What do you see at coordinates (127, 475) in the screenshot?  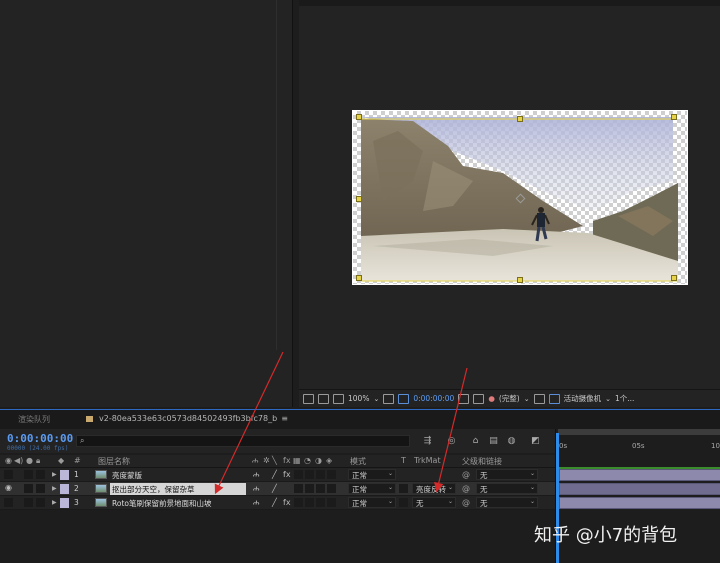 I see `layer-name: 亮度蒙版` at bounding box center [127, 475].